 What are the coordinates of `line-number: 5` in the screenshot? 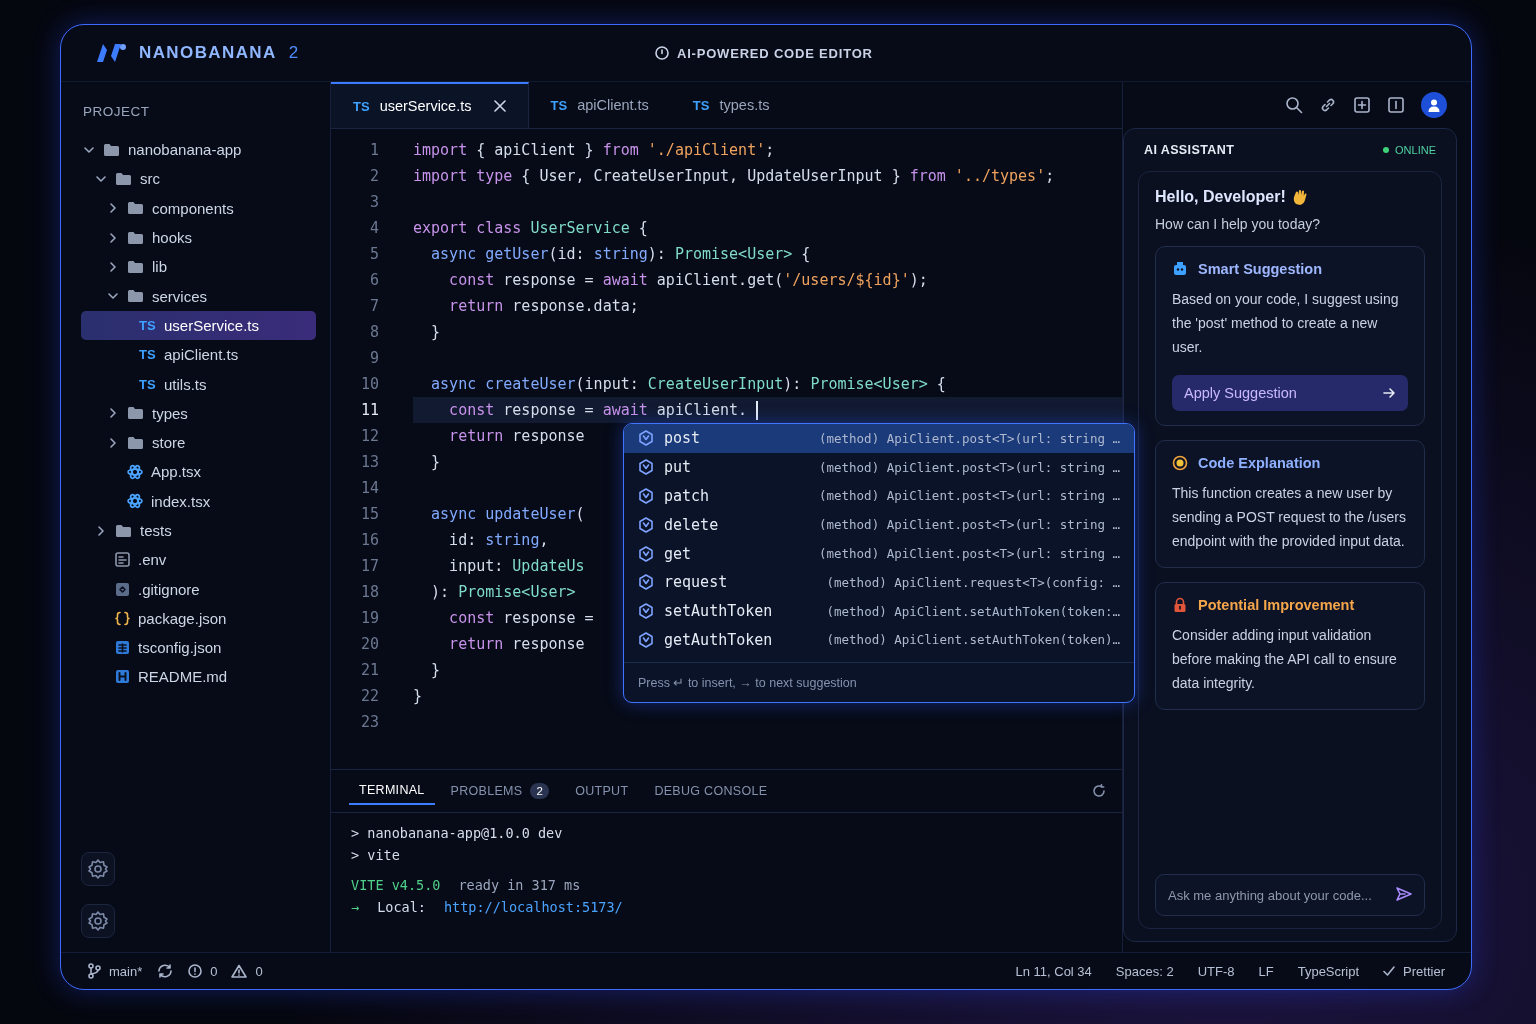 It's located at (374, 254).